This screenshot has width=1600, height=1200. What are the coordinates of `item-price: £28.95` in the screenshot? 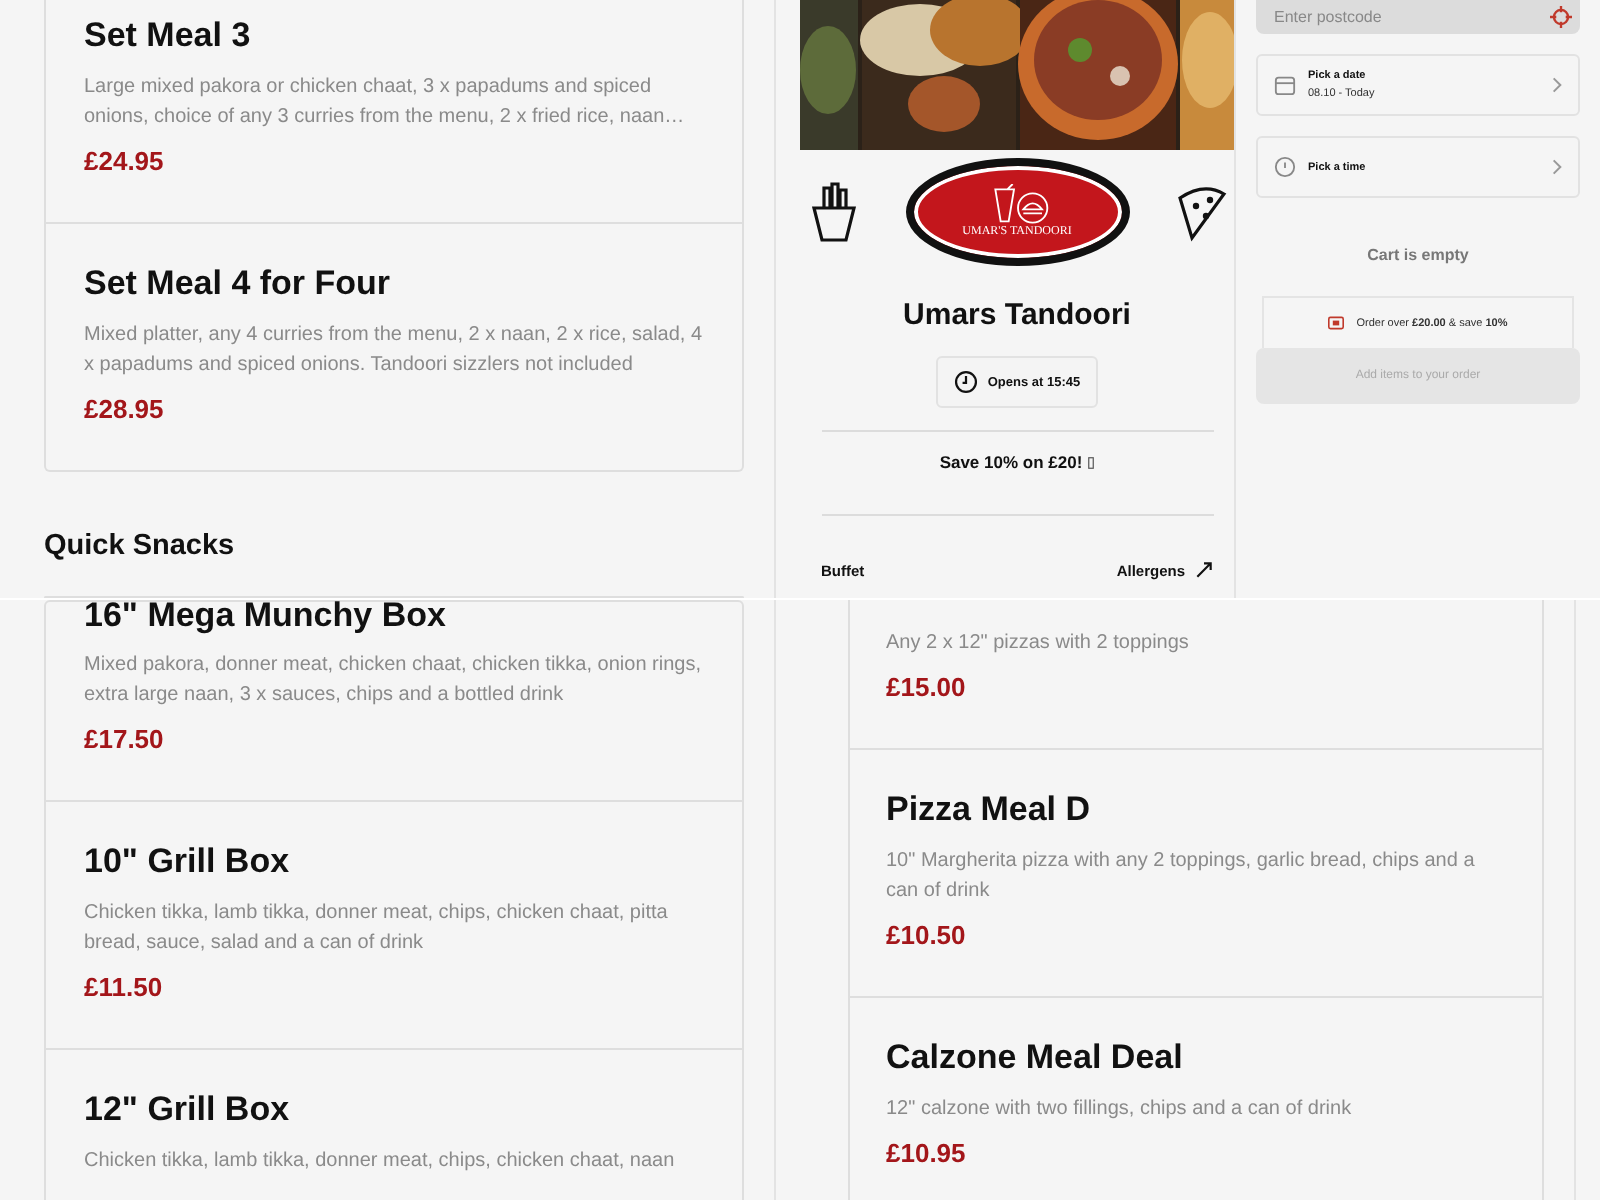 It's located at (125, 410).